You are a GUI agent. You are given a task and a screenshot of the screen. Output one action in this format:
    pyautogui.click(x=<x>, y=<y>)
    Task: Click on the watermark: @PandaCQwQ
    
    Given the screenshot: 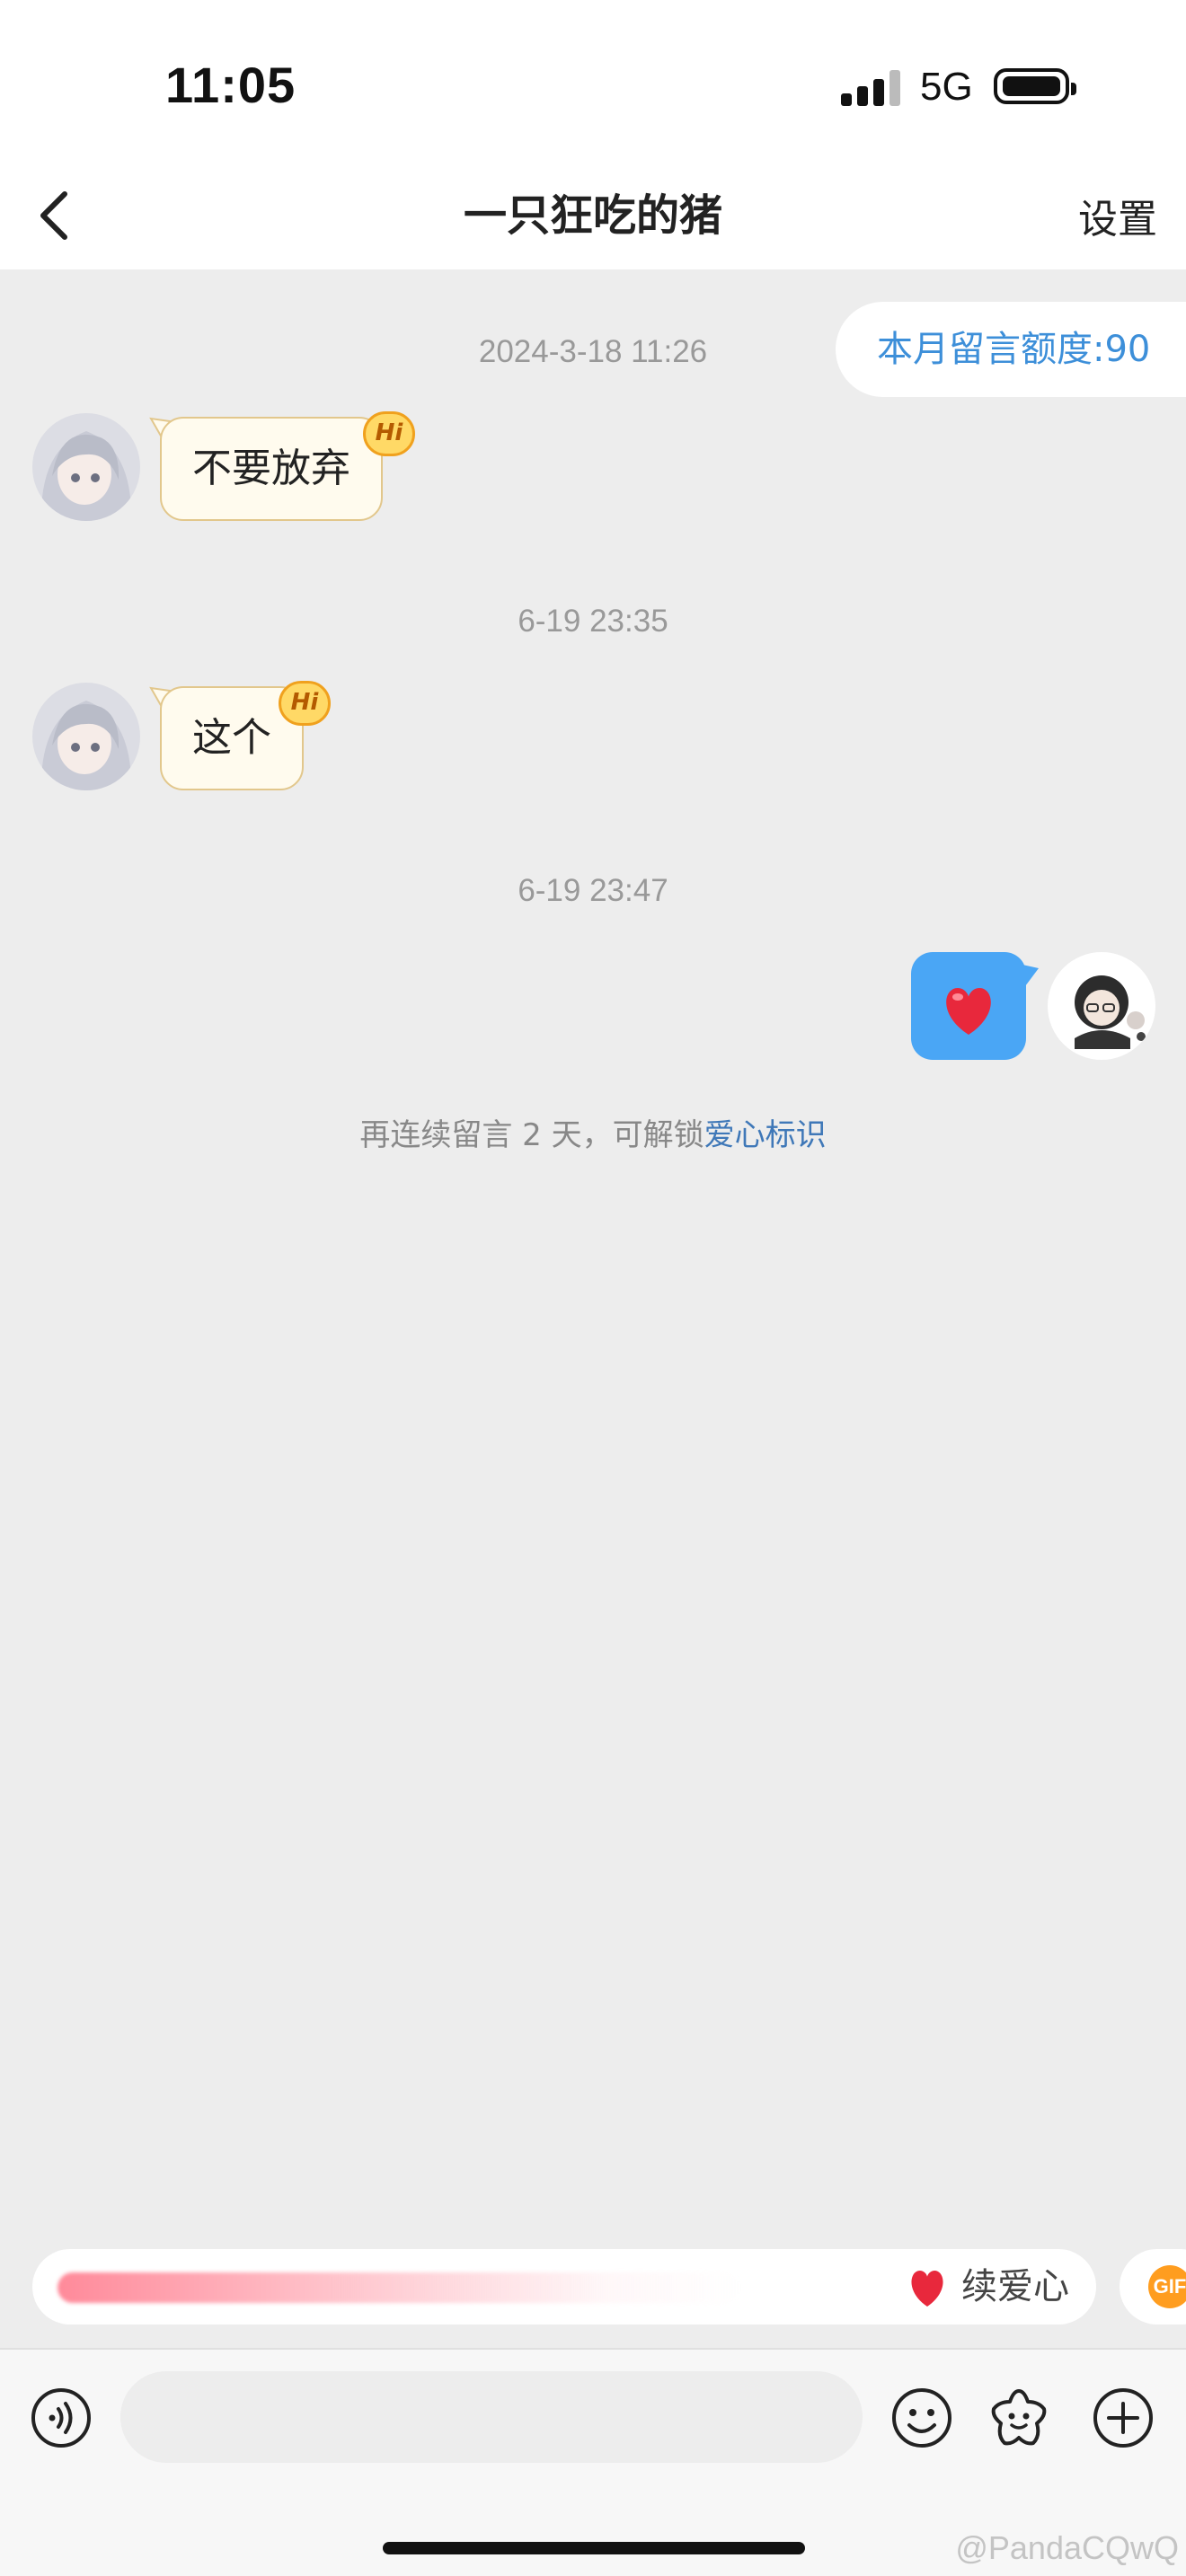 What is the action you would take?
    pyautogui.click(x=1067, y=2547)
    